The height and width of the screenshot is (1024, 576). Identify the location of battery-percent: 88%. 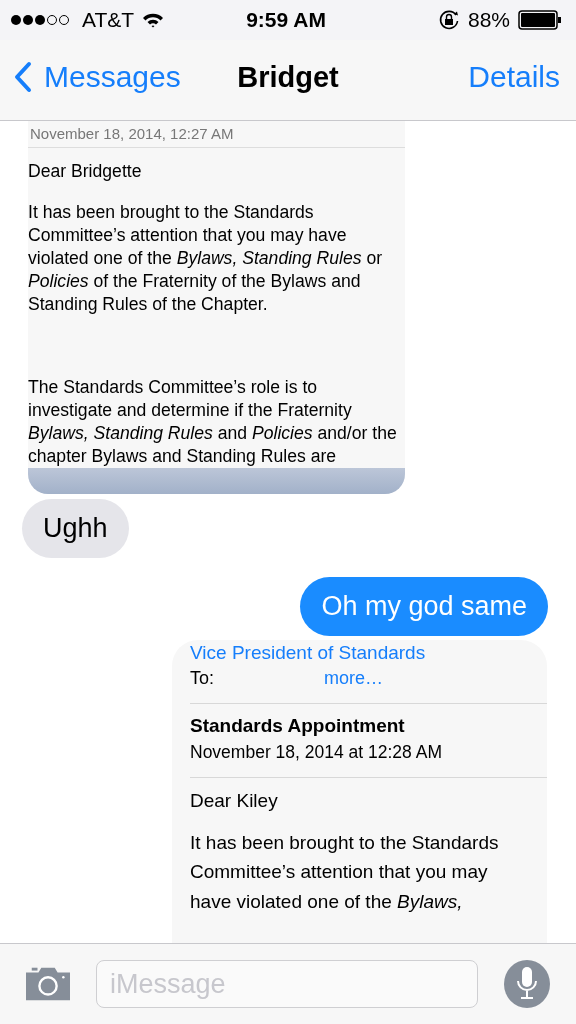
(488, 20).